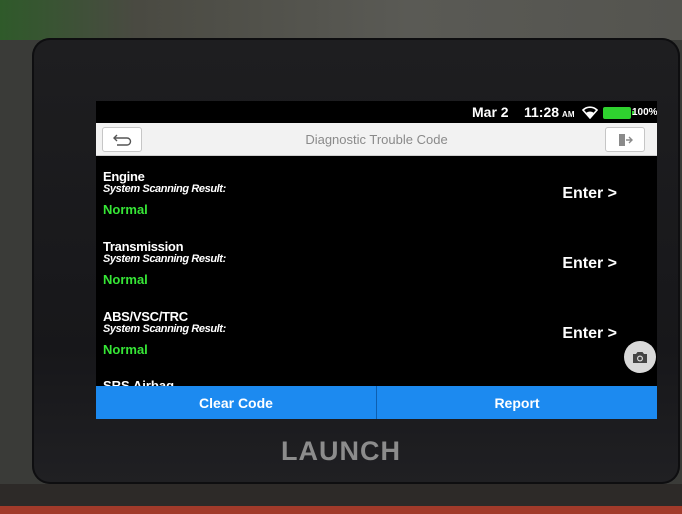 This screenshot has width=682, height=514. I want to click on system-name: Transmission, so click(143, 246).